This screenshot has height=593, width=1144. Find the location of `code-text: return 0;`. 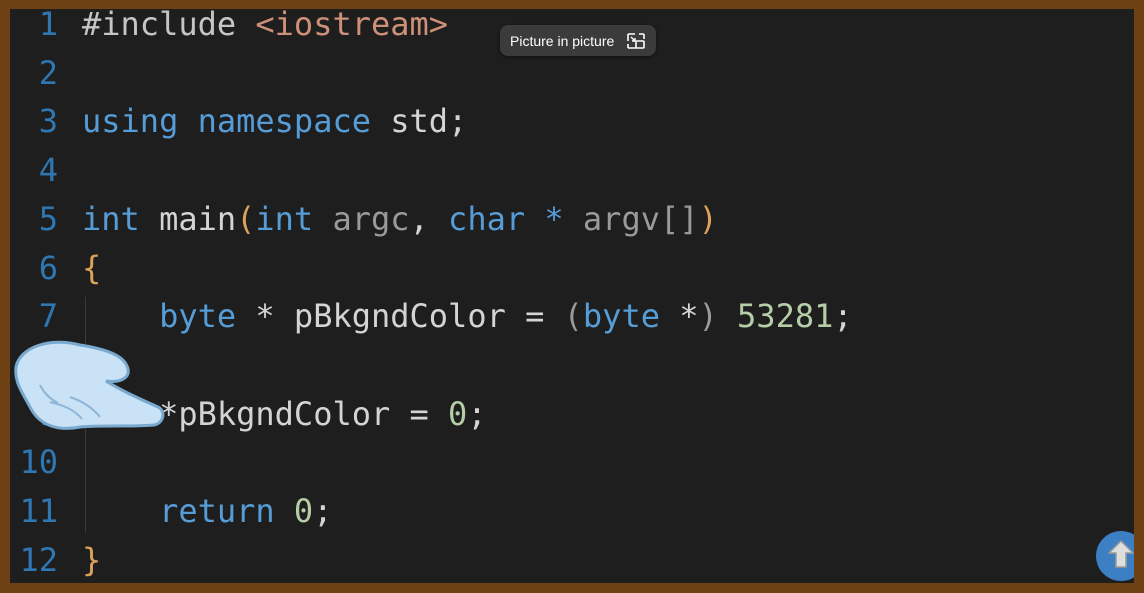

code-text: return 0; is located at coordinates (207, 511).